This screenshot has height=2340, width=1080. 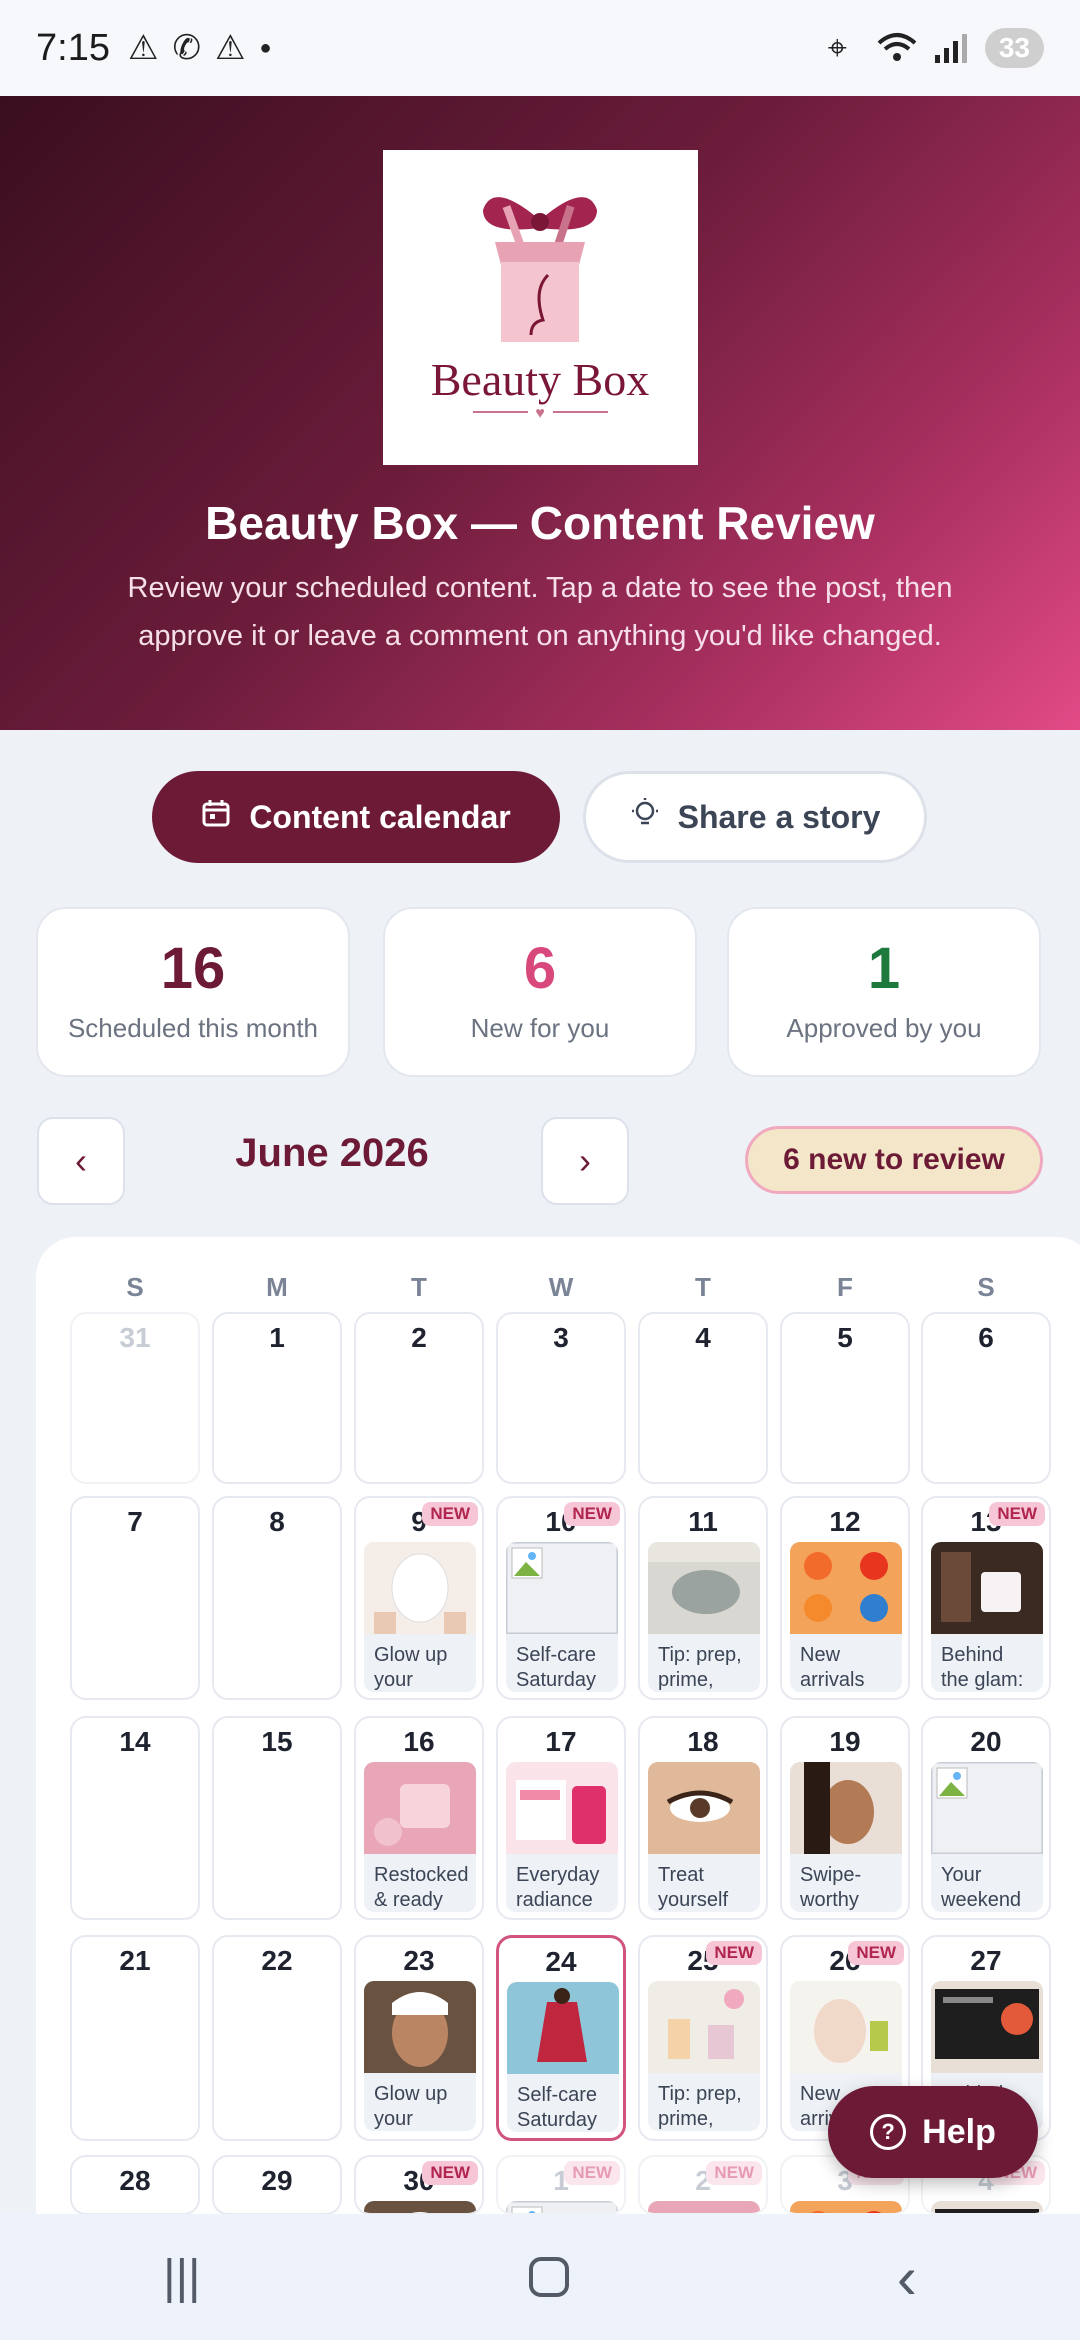 What do you see at coordinates (986, 1398) in the screenshot?
I see `calendar-day: 6` at bounding box center [986, 1398].